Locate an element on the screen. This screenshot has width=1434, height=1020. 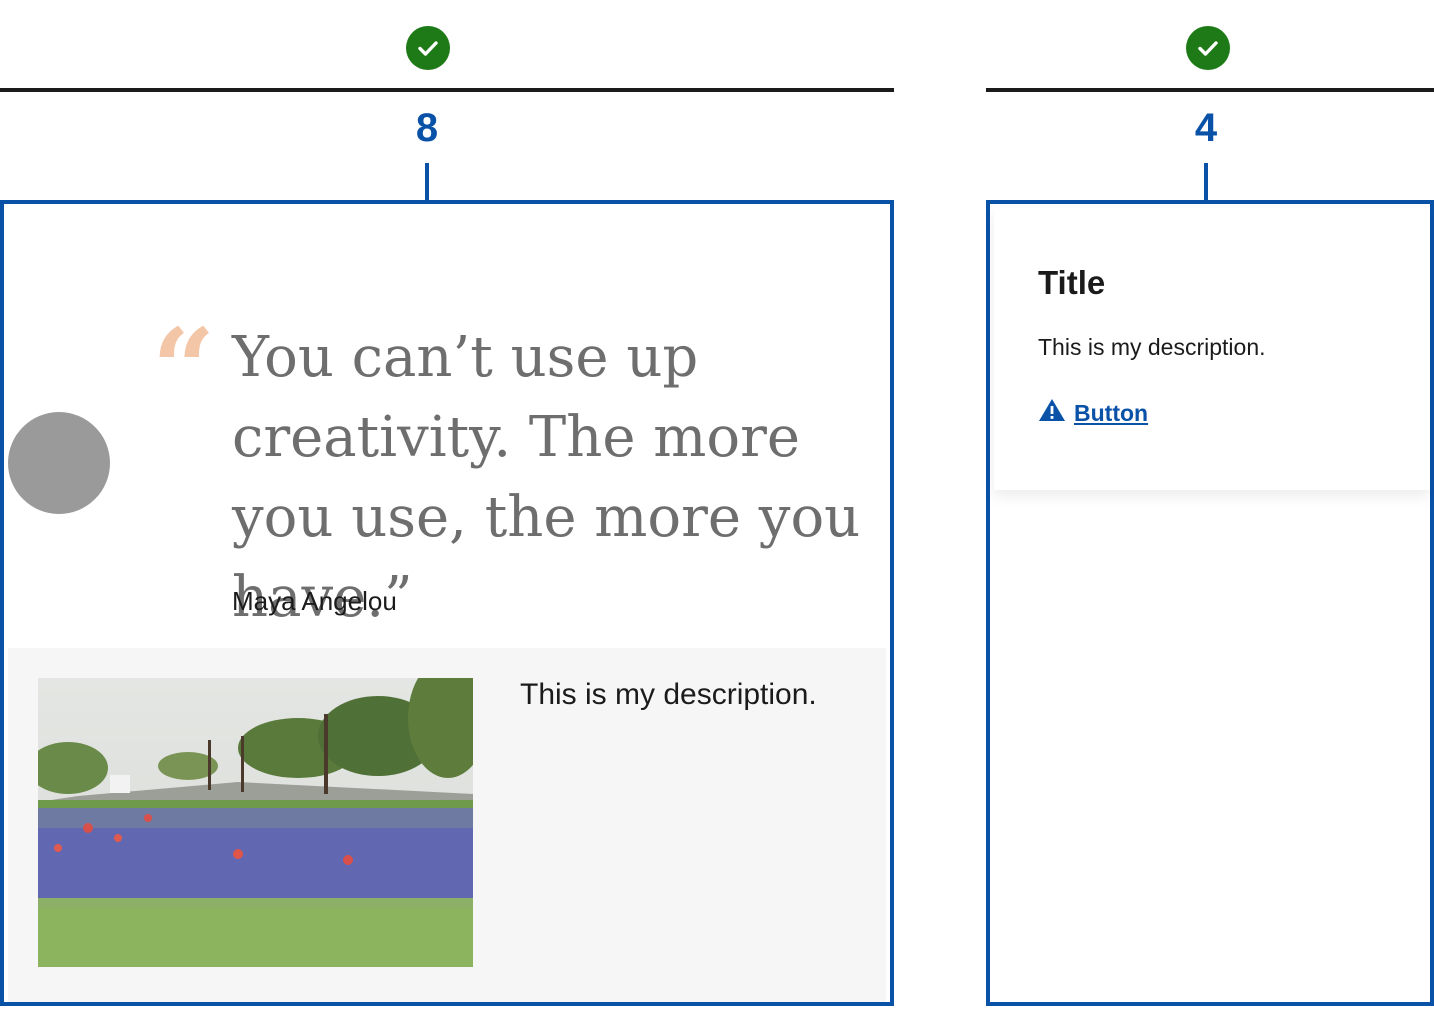
card-title: Title is located at coordinates (1072, 282).